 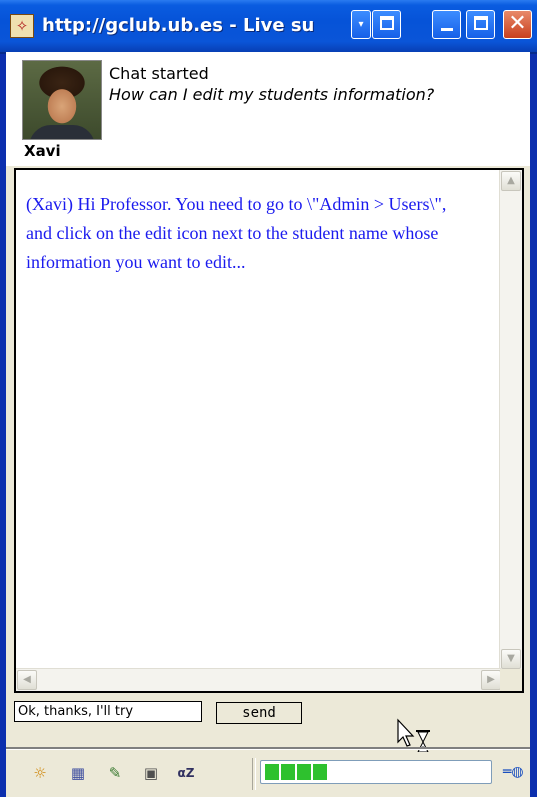 What do you see at coordinates (446, 29) in the screenshot?
I see `minimize-icon` at bounding box center [446, 29].